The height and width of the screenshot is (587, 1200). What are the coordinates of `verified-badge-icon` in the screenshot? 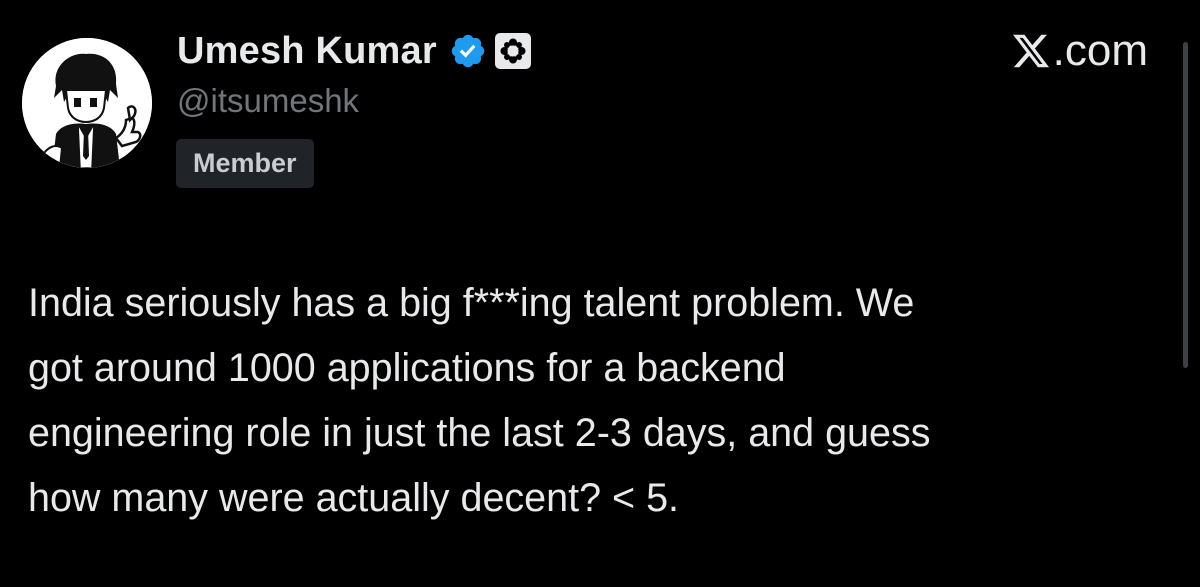 It's located at (468, 51).